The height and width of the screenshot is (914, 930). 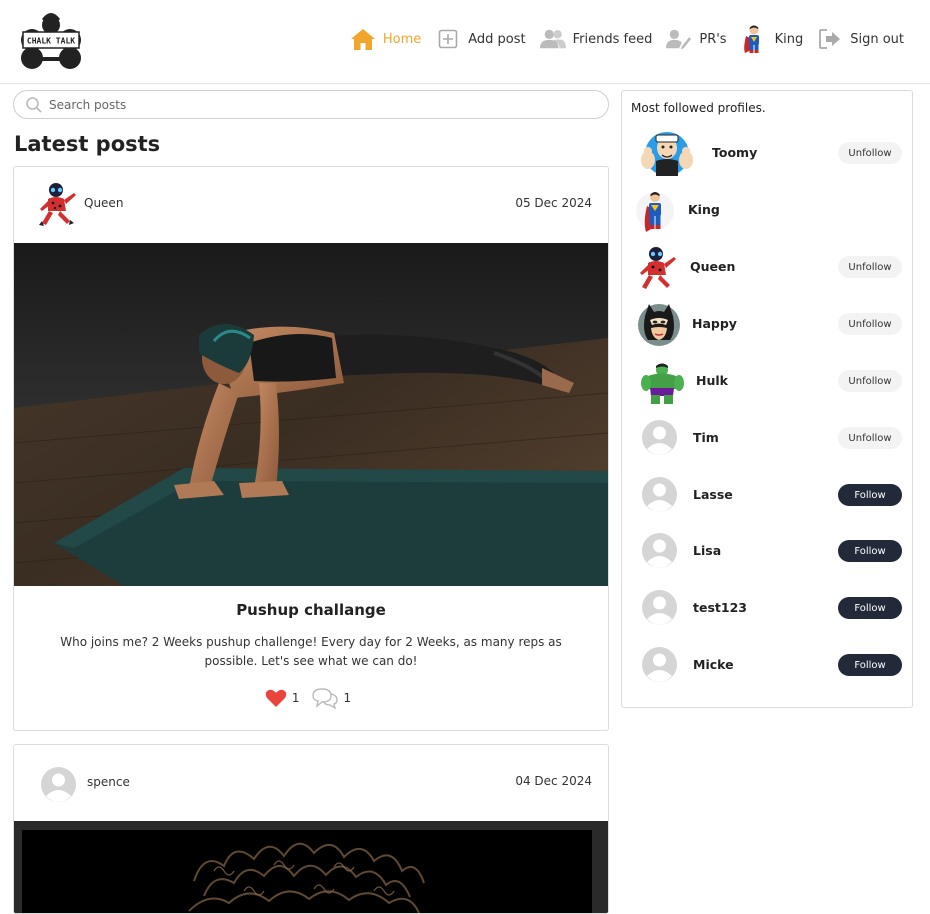 What do you see at coordinates (713, 494) in the screenshot?
I see `profile-name: Lasse` at bounding box center [713, 494].